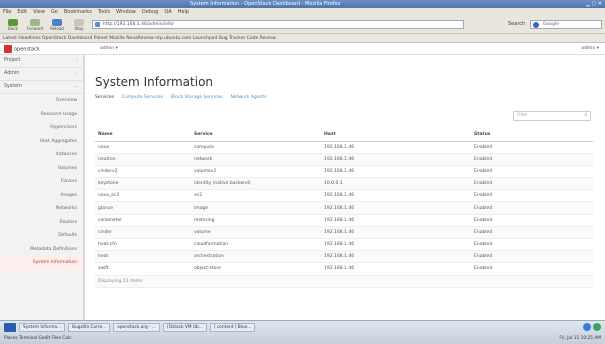 This screenshot has width=605, height=344. What do you see at coordinates (580, 339) in the screenshot?
I see `clock: Fri, Jul 11 10:25 AM` at bounding box center [580, 339].